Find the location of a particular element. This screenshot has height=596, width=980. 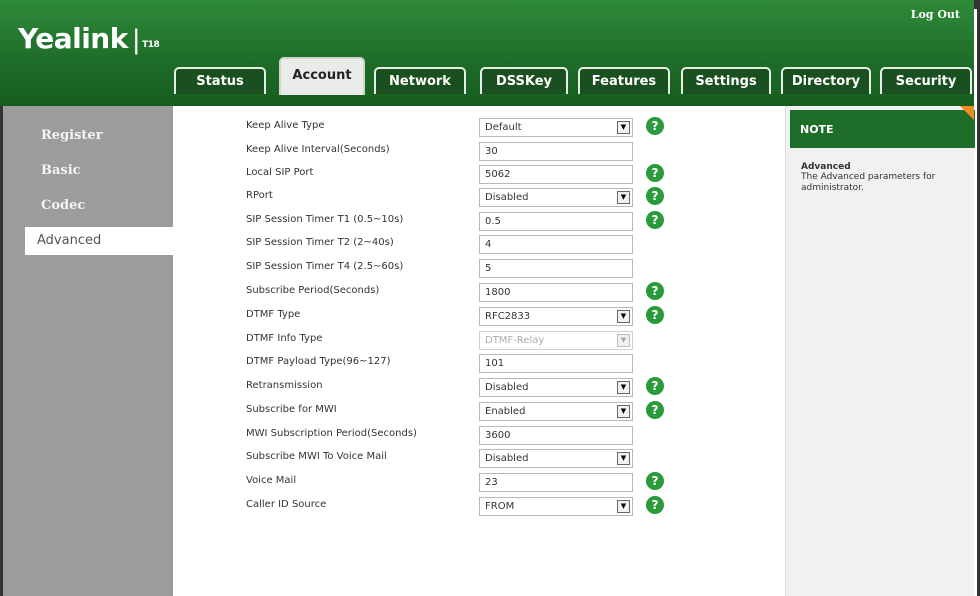

form-row: DTMF Type RFC2833 ▼? is located at coordinates (479, 317).